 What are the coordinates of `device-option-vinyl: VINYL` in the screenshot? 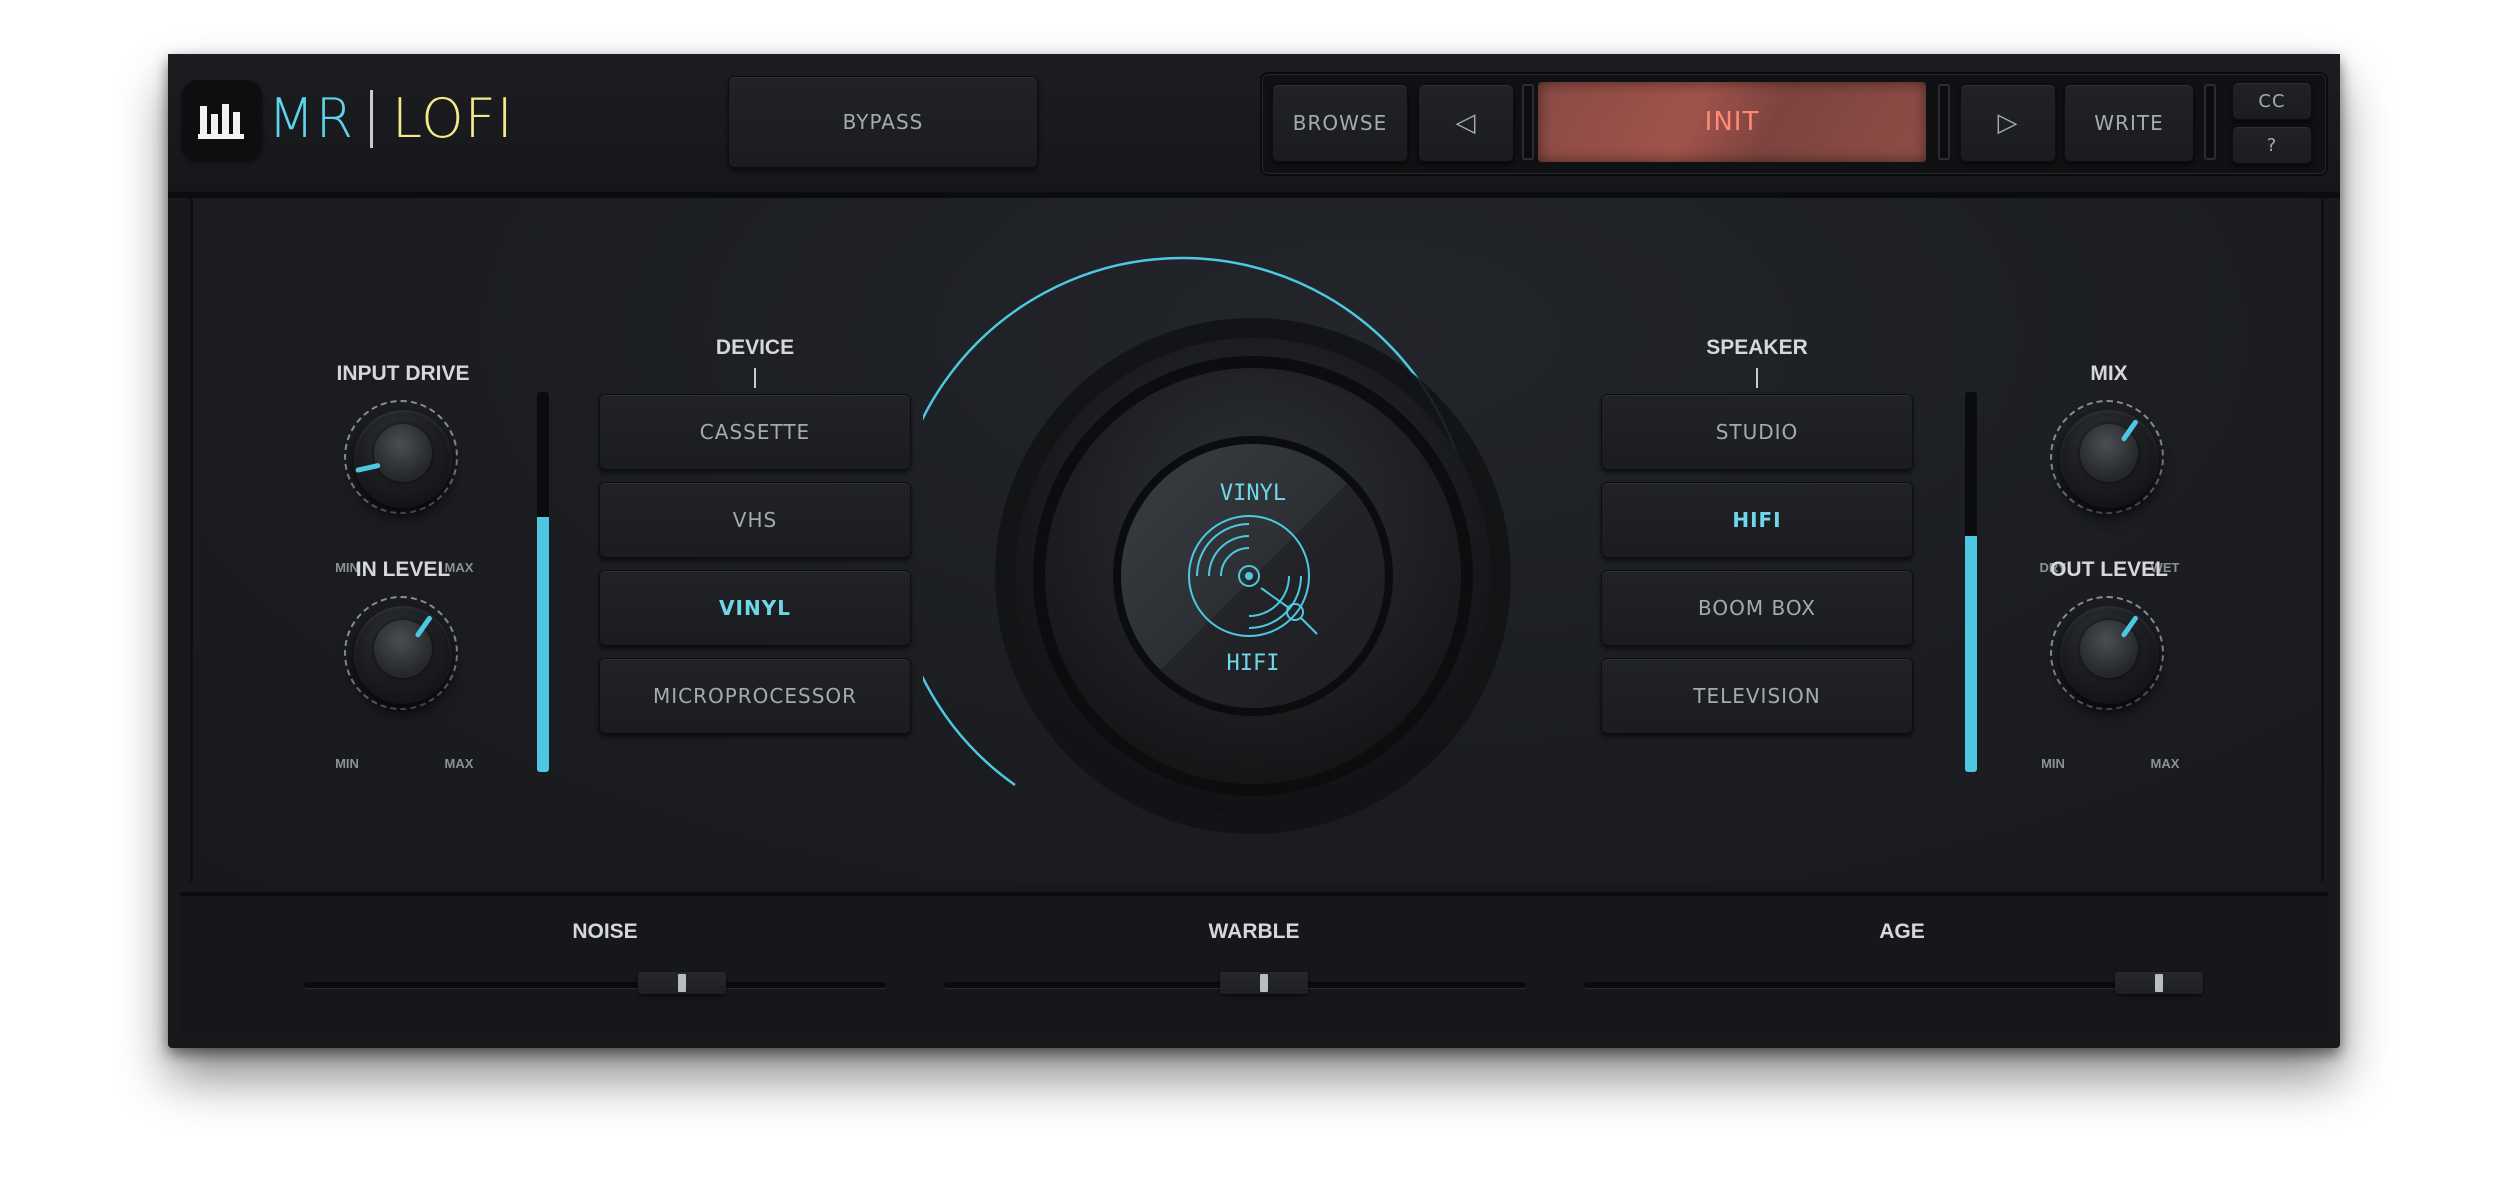 It's located at (755, 608).